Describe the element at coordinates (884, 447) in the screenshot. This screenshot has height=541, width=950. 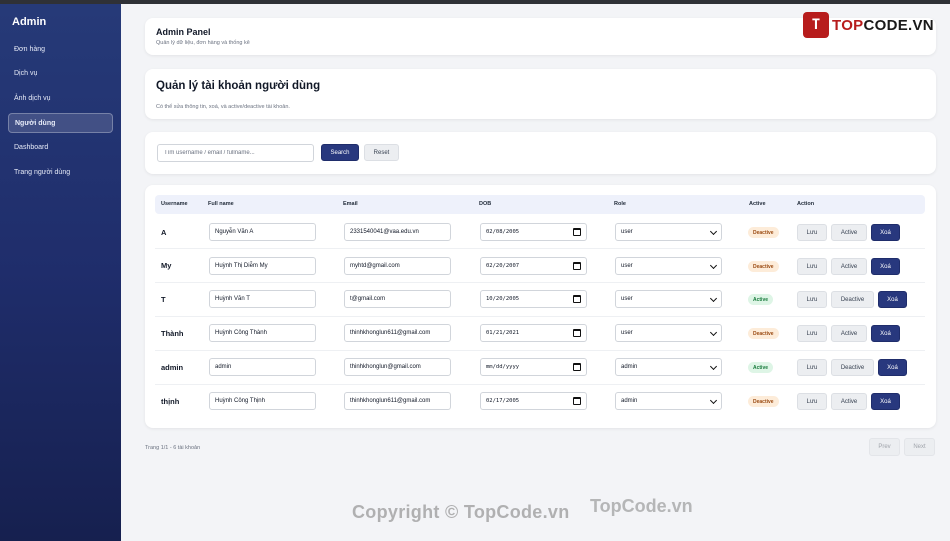
I see `prev-button: Prev` at that location.